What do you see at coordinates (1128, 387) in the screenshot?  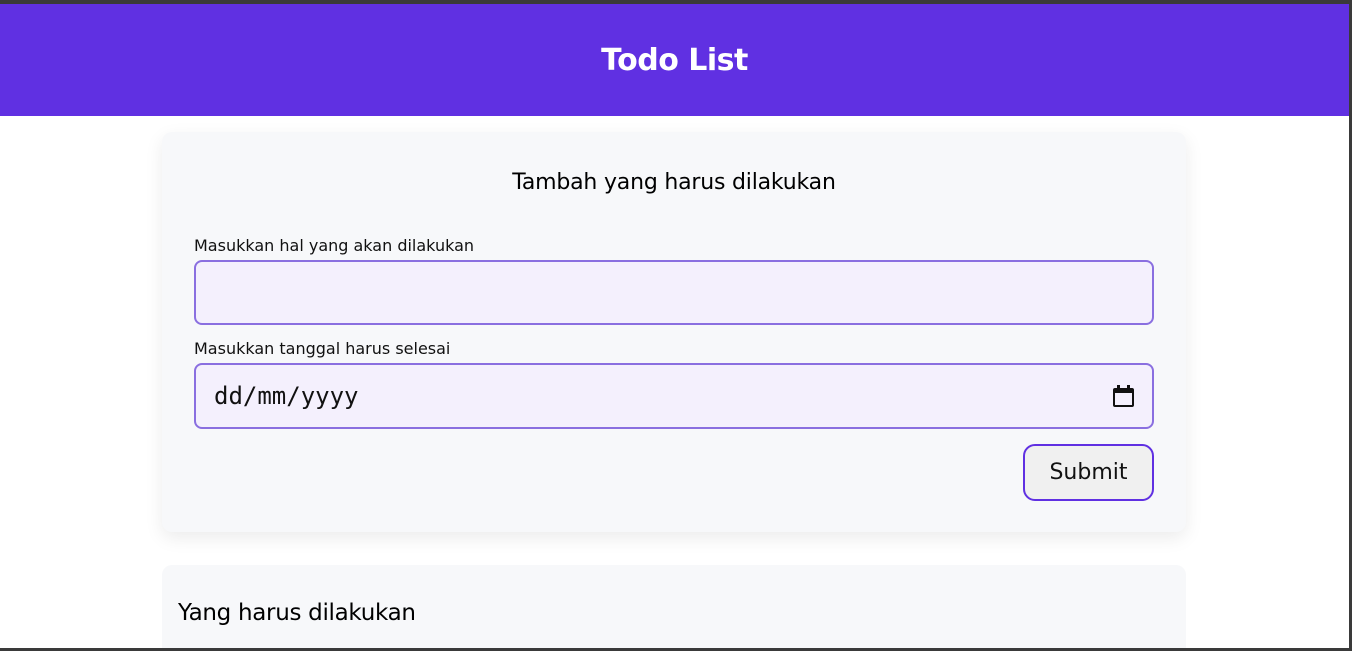 I see `calendar-icon-ring-right` at bounding box center [1128, 387].